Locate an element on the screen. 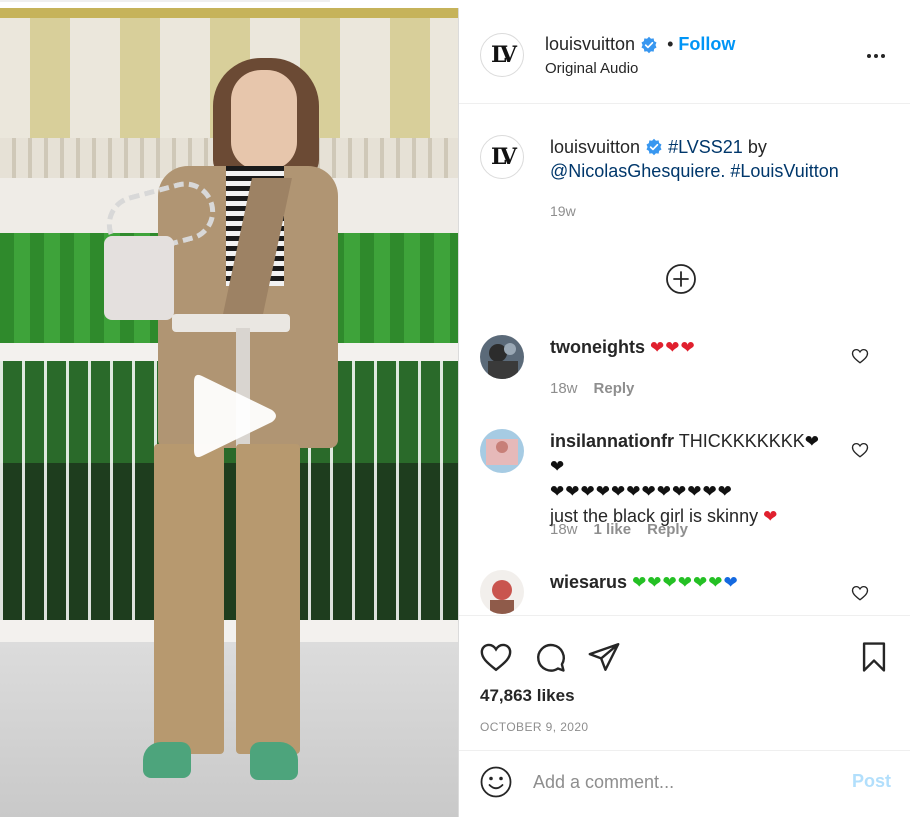  audio-label: Original Audio is located at coordinates (591, 68).